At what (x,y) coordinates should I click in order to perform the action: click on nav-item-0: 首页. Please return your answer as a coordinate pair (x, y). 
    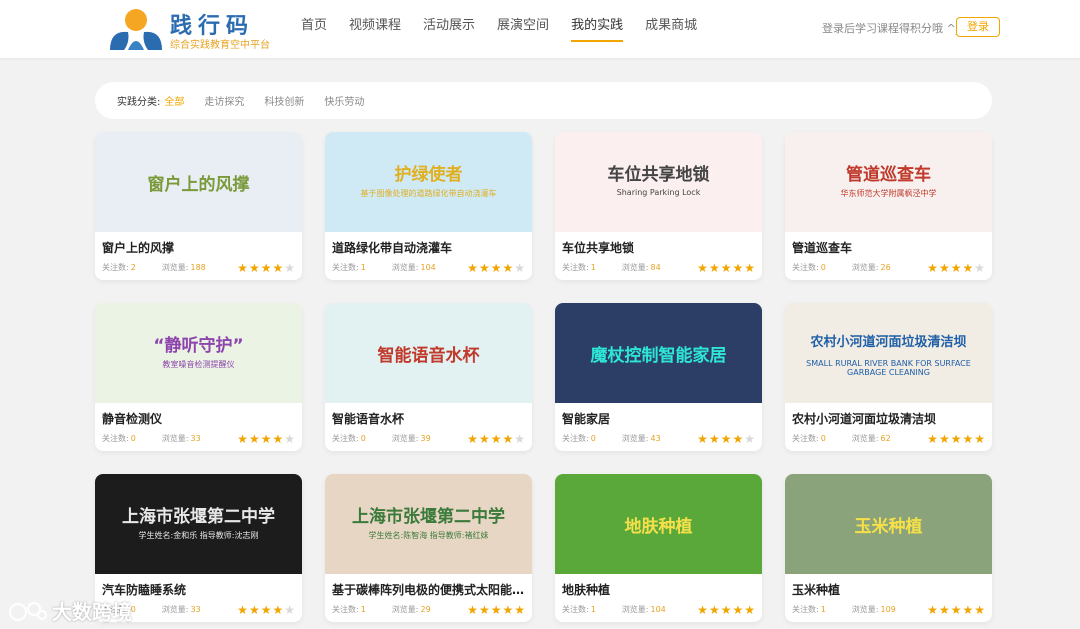
    Looking at the image, I should click on (314, 29).